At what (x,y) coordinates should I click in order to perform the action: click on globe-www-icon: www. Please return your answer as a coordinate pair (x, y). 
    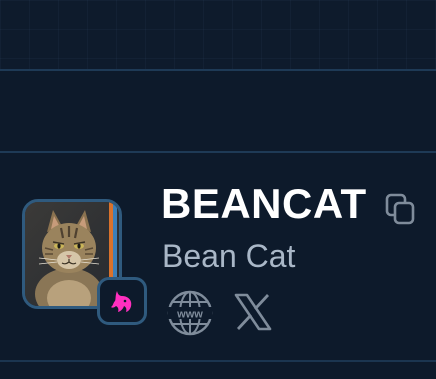
    Looking at the image, I should click on (190, 313).